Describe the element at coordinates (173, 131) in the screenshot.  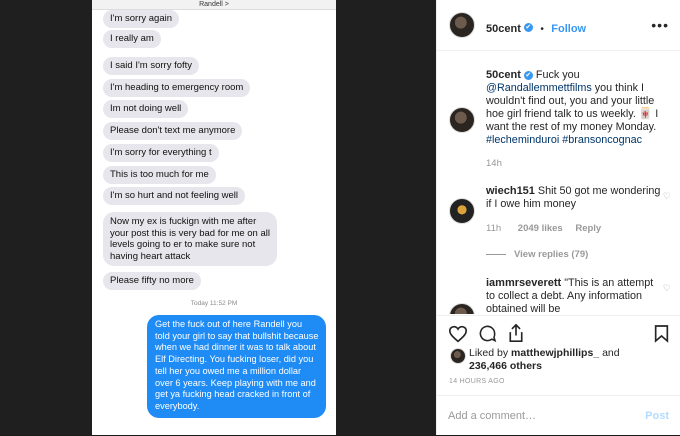
I see `received-message: Please don't text me anymore` at that location.